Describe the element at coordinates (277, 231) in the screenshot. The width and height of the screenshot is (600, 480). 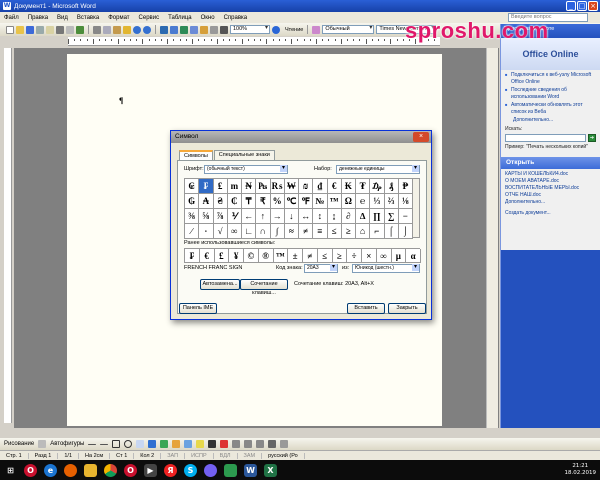
I see `symbol-cell: ∫` at that location.